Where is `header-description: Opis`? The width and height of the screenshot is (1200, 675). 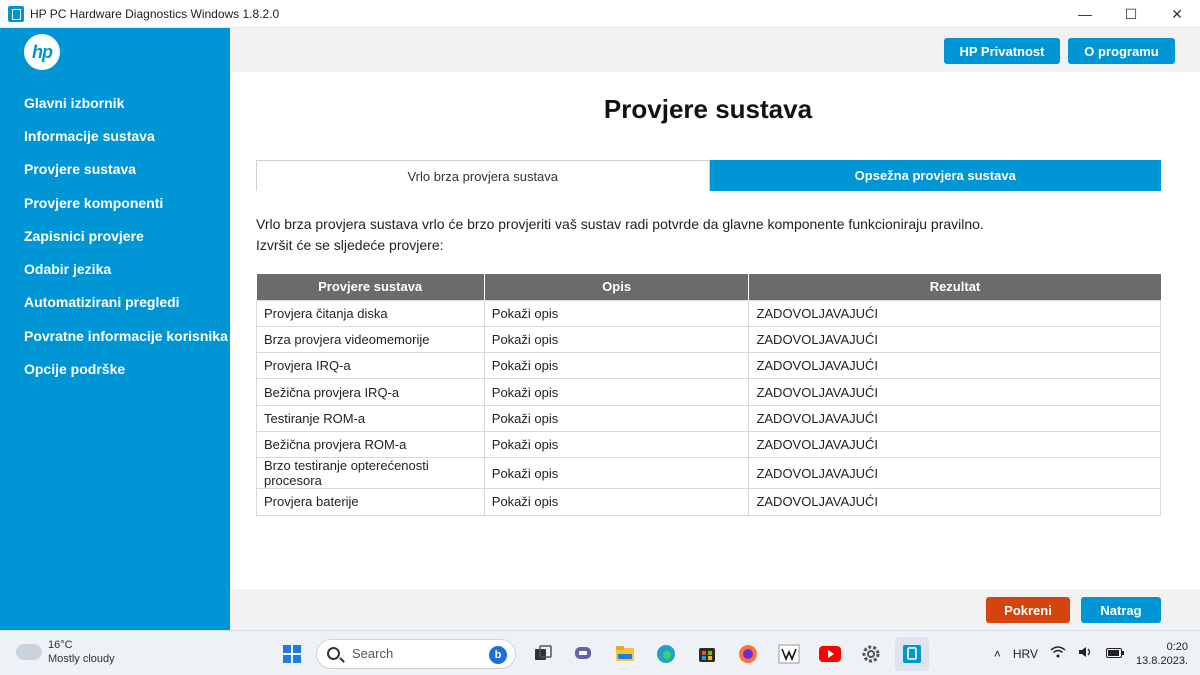
header-description: Opis is located at coordinates (617, 287).